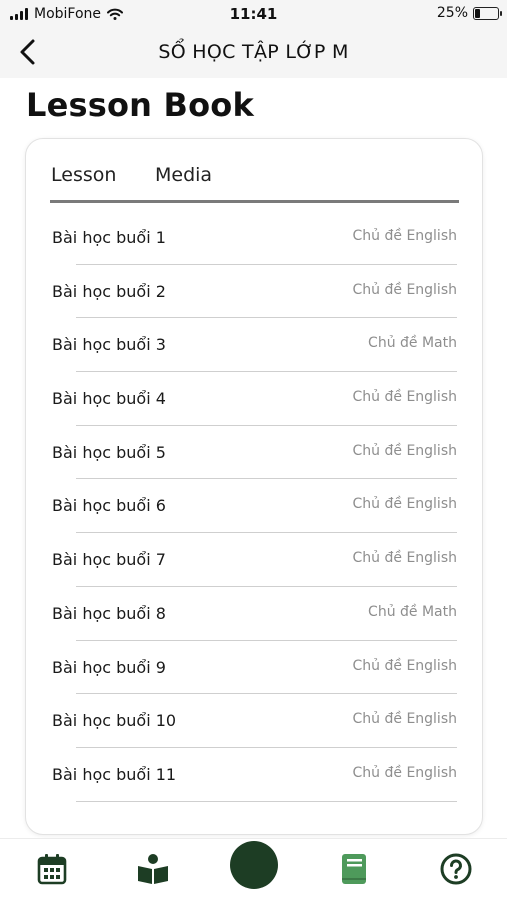  I want to click on tab-lesson: Lesson, so click(83, 175).